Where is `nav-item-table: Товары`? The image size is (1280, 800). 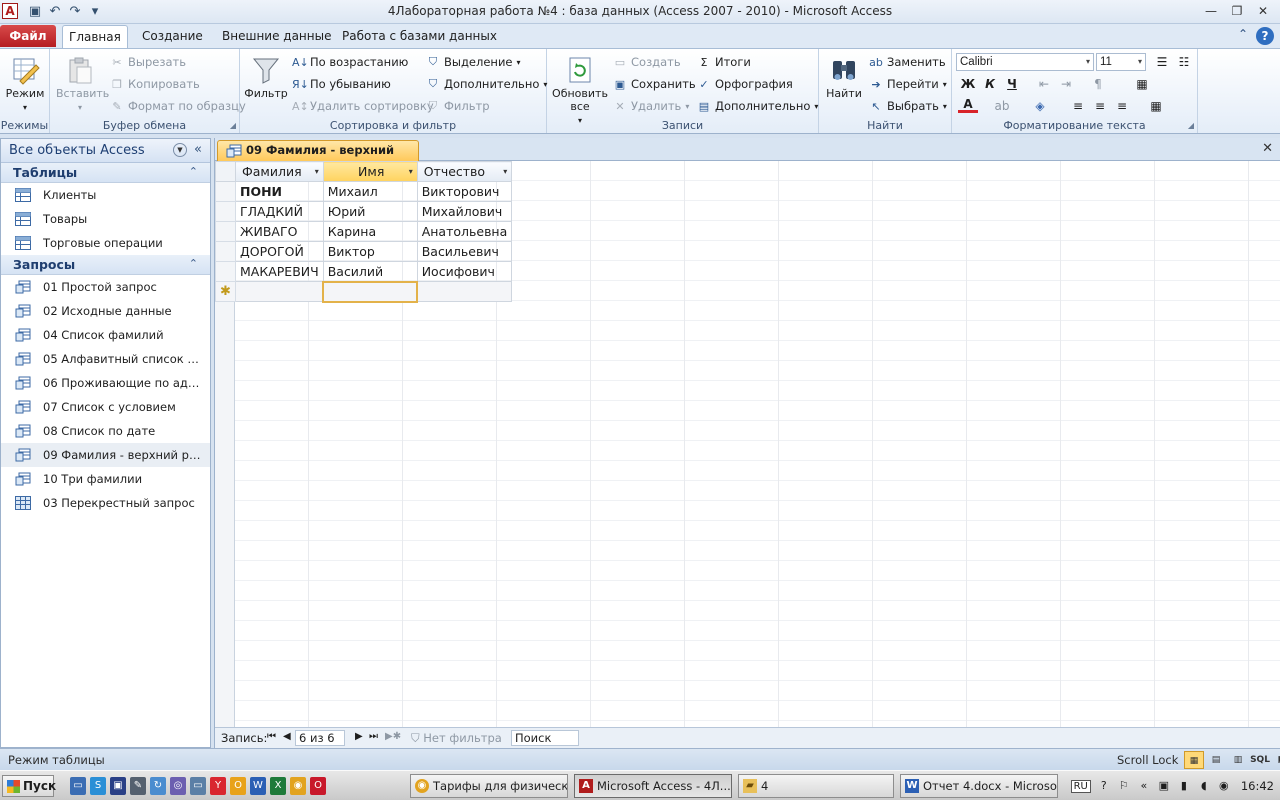
nav-item-table: Товары is located at coordinates (105, 219).